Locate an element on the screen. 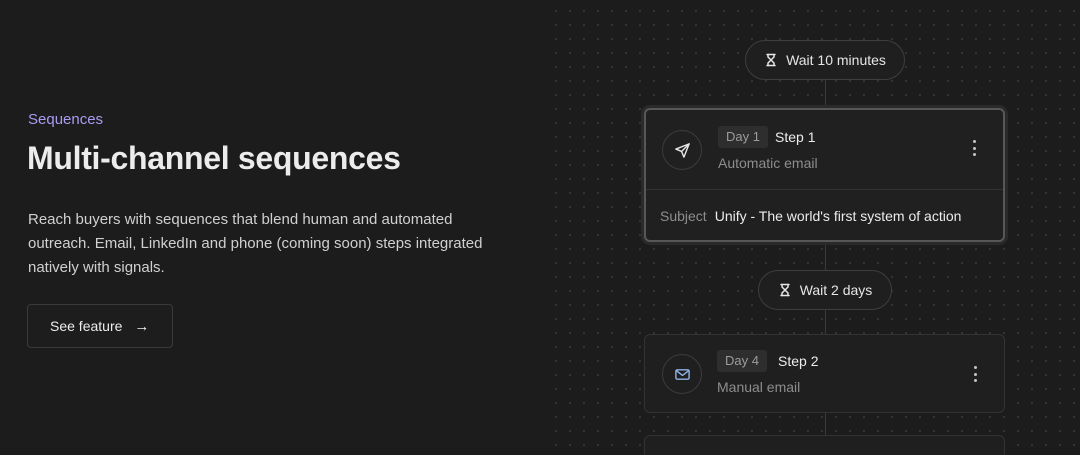  wait-step-pill: Wait 2 days is located at coordinates (825, 290).